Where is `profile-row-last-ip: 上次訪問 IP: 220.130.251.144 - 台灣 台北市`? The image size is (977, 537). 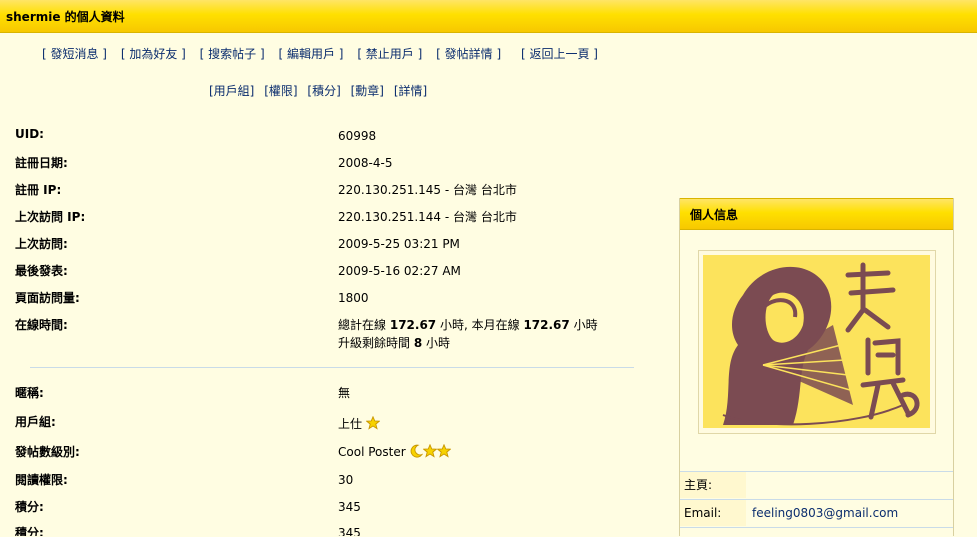 profile-row-last-ip: 上次訪問 IP: 220.130.251.144 - 台灣 台北市 is located at coordinates (335, 218).